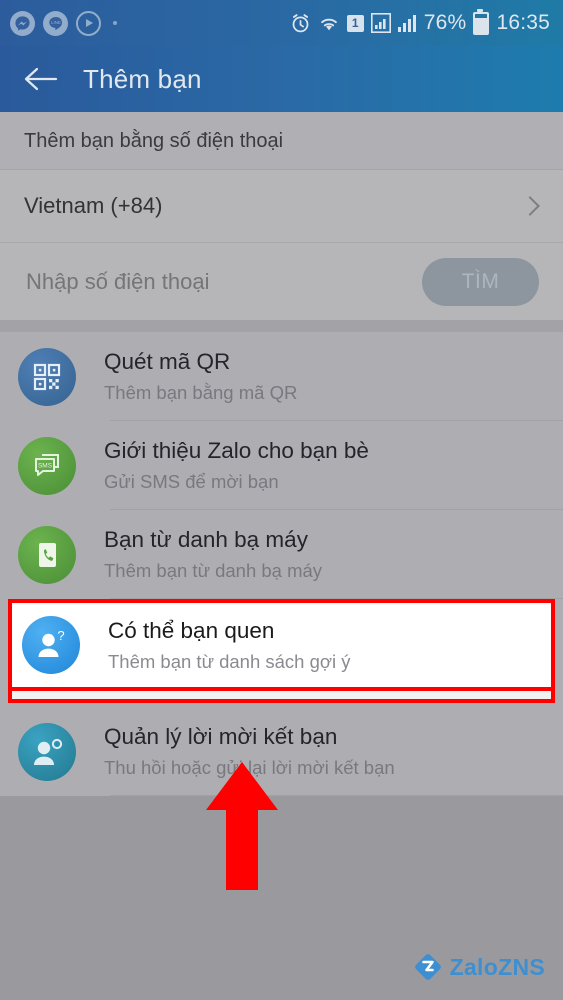 This screenshot has width=563, height=1000. I want to click on list-item-subtitle: Thêm bạn từ danh sách gợi ý, so click(229, 661).